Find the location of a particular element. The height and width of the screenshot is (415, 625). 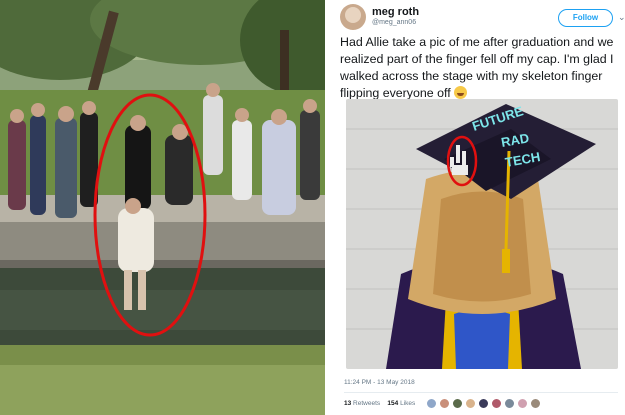

retweets-count: 13 is located at coordinates (347, 403).